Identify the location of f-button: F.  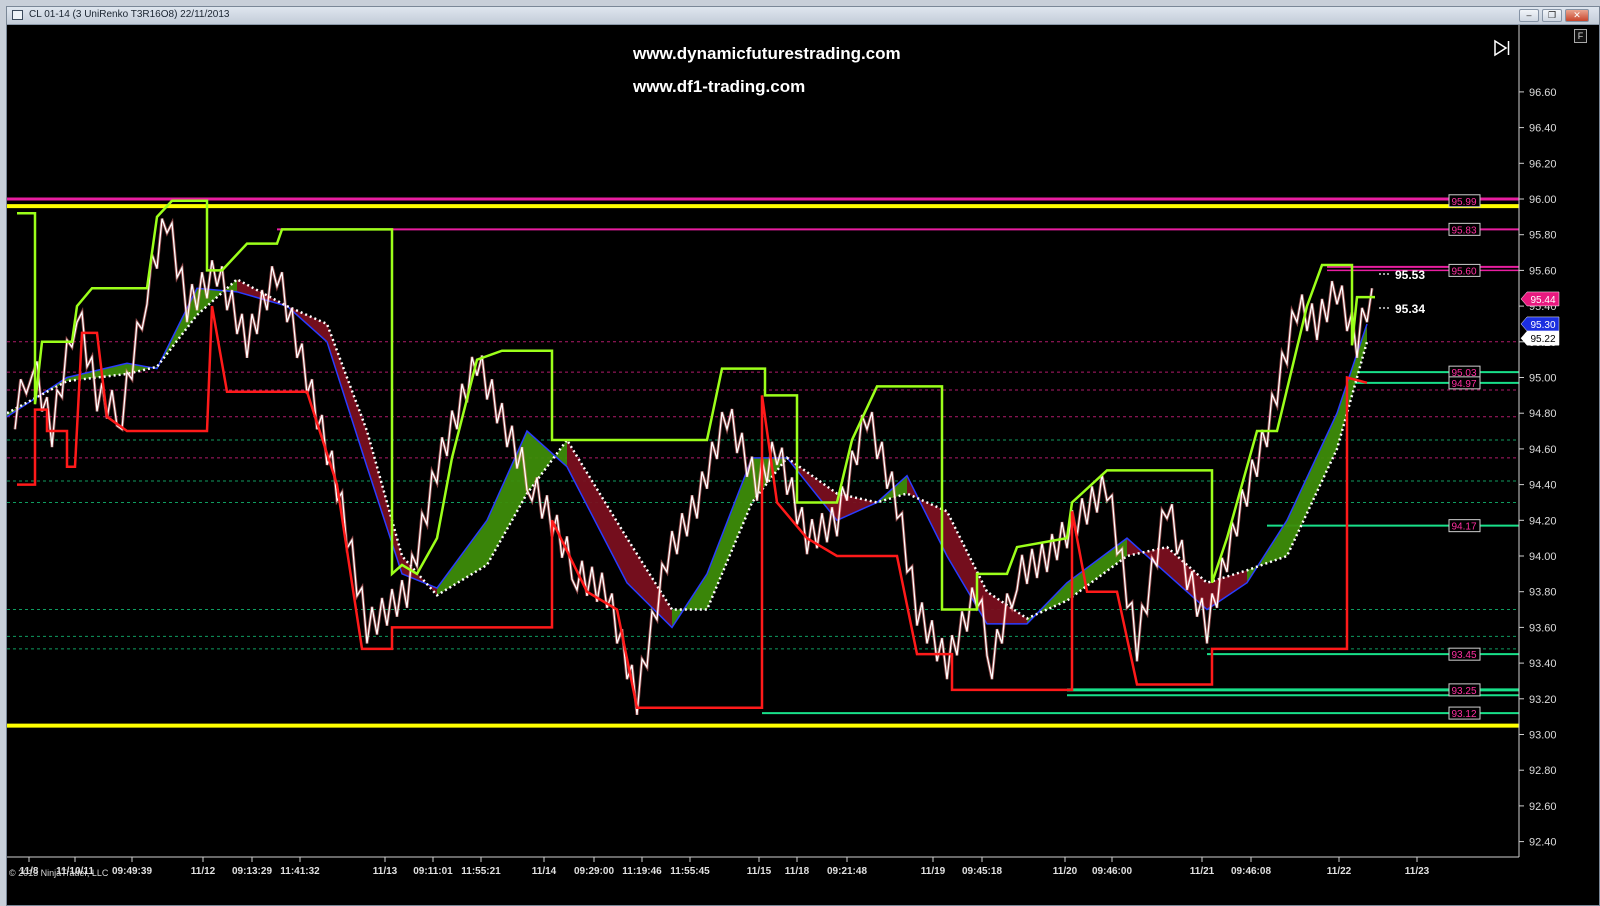
(1580, 36).